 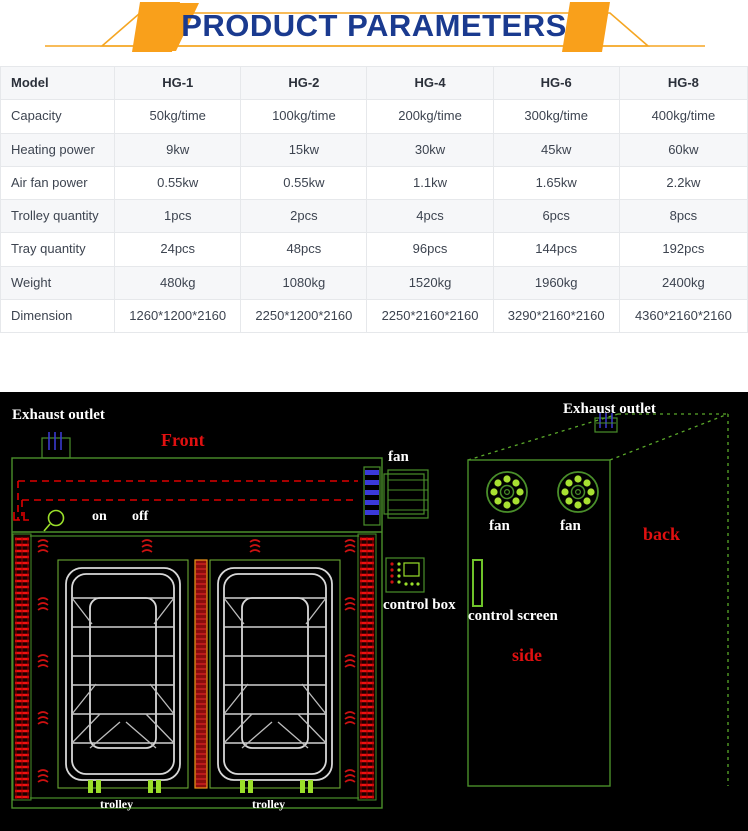 What do you see at coordinates (405, 575) in the screenshot?
I see `control-box-icon` at bounding box center [405, 575].